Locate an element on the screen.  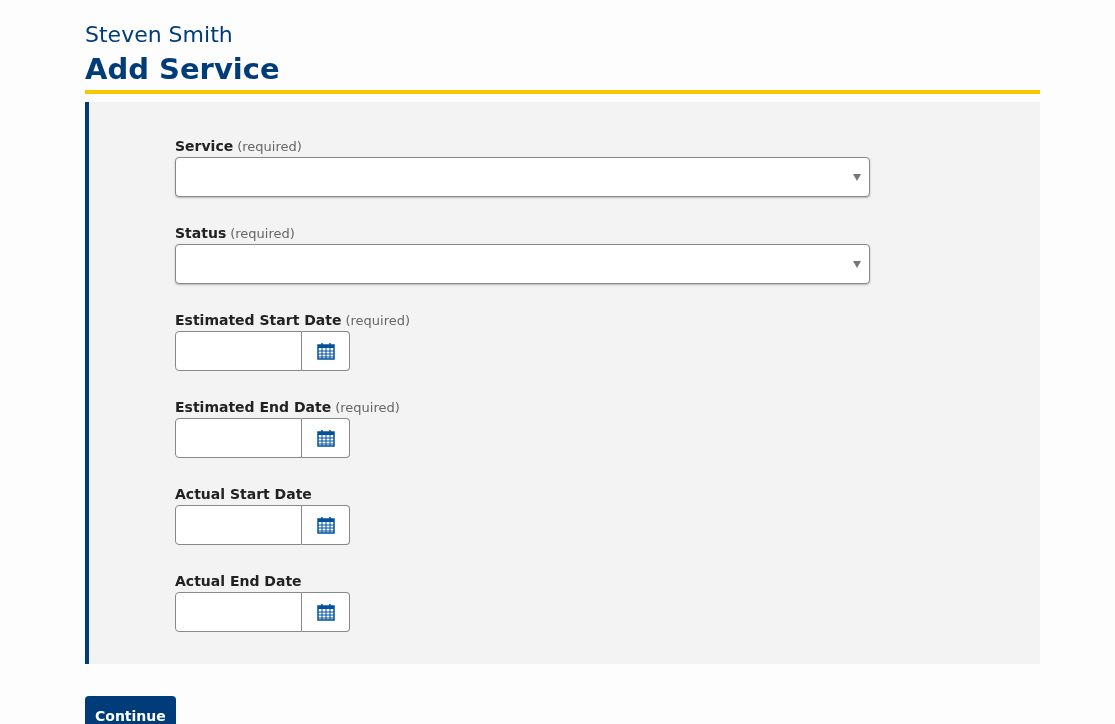
field-label: Service is located at coordinates (204, 146).